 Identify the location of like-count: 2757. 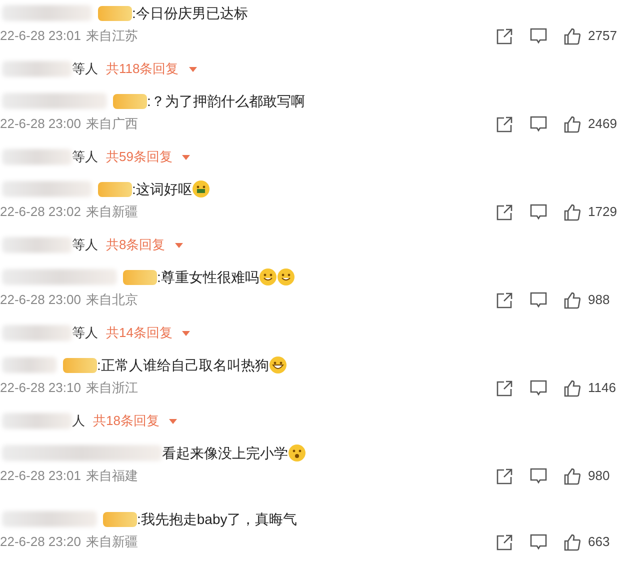
(603, 36).